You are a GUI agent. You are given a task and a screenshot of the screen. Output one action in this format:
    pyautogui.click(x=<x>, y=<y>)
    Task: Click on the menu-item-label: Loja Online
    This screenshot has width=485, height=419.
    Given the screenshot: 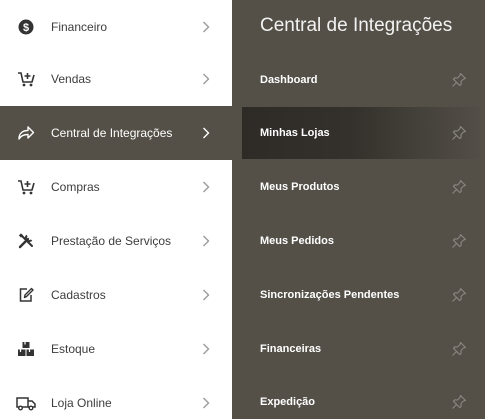 What is the action you would take?
    pyautogui.click(x=81, y=403)
    